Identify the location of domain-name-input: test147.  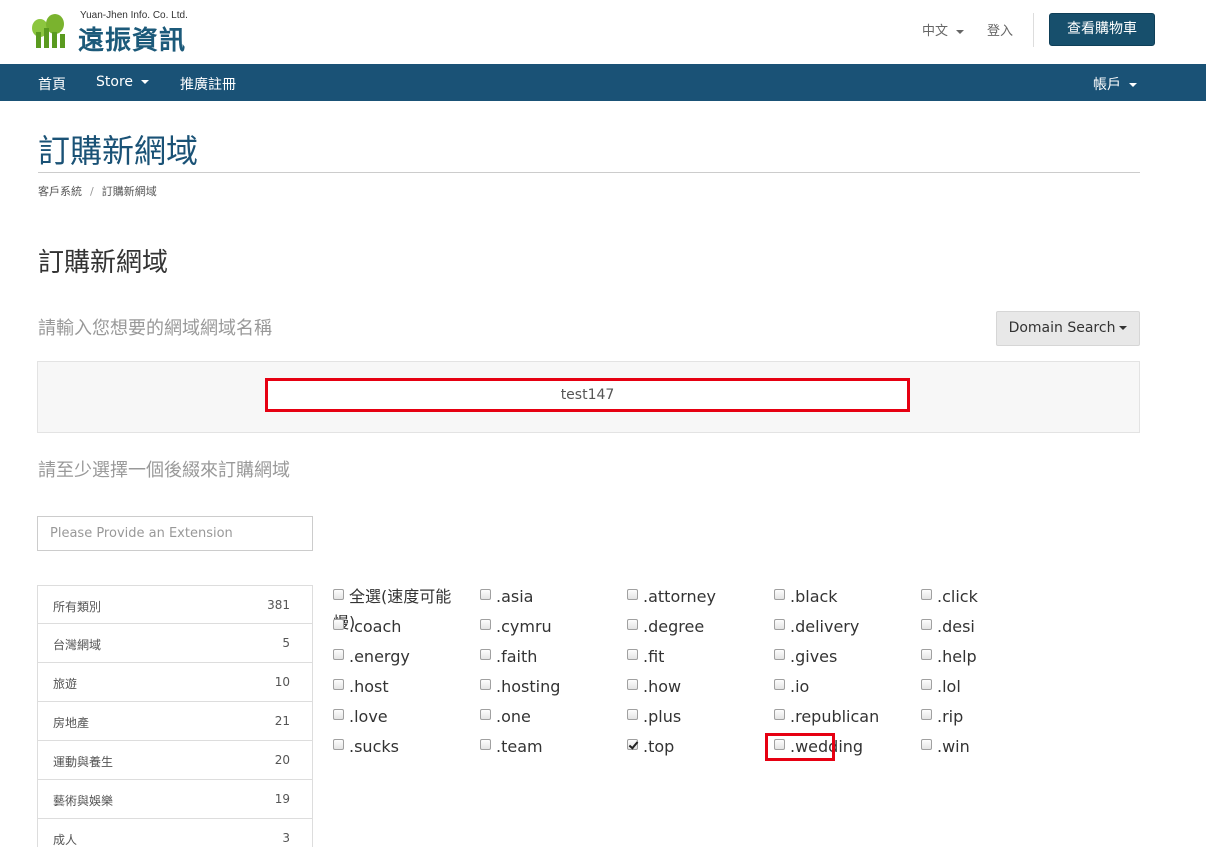
(587, 395).